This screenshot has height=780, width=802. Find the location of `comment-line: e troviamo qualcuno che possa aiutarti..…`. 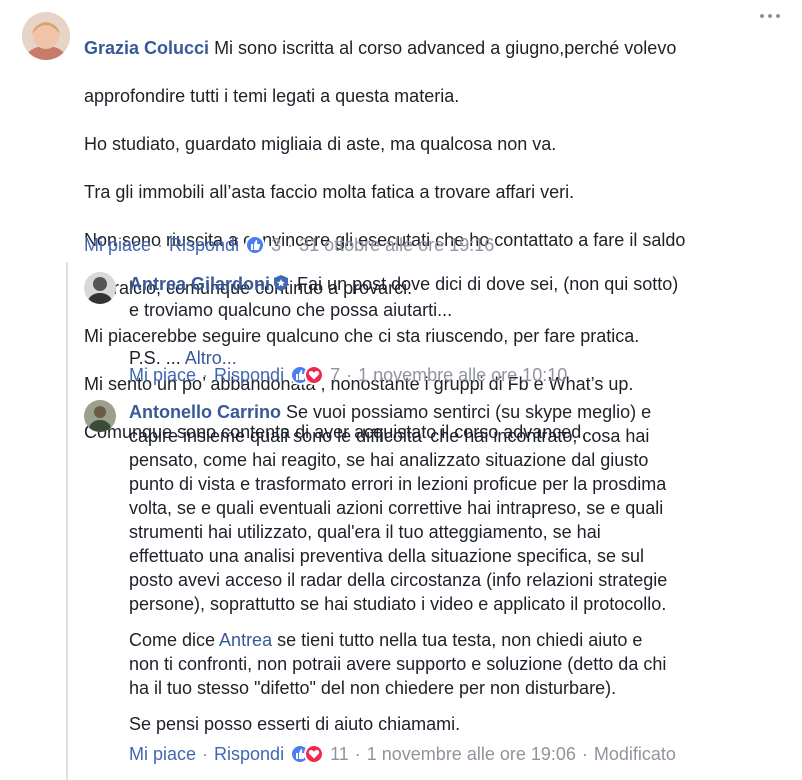

comment-line: e troviamo qualcuno che possa aiutarti..… is located at coordinates (291, 310).